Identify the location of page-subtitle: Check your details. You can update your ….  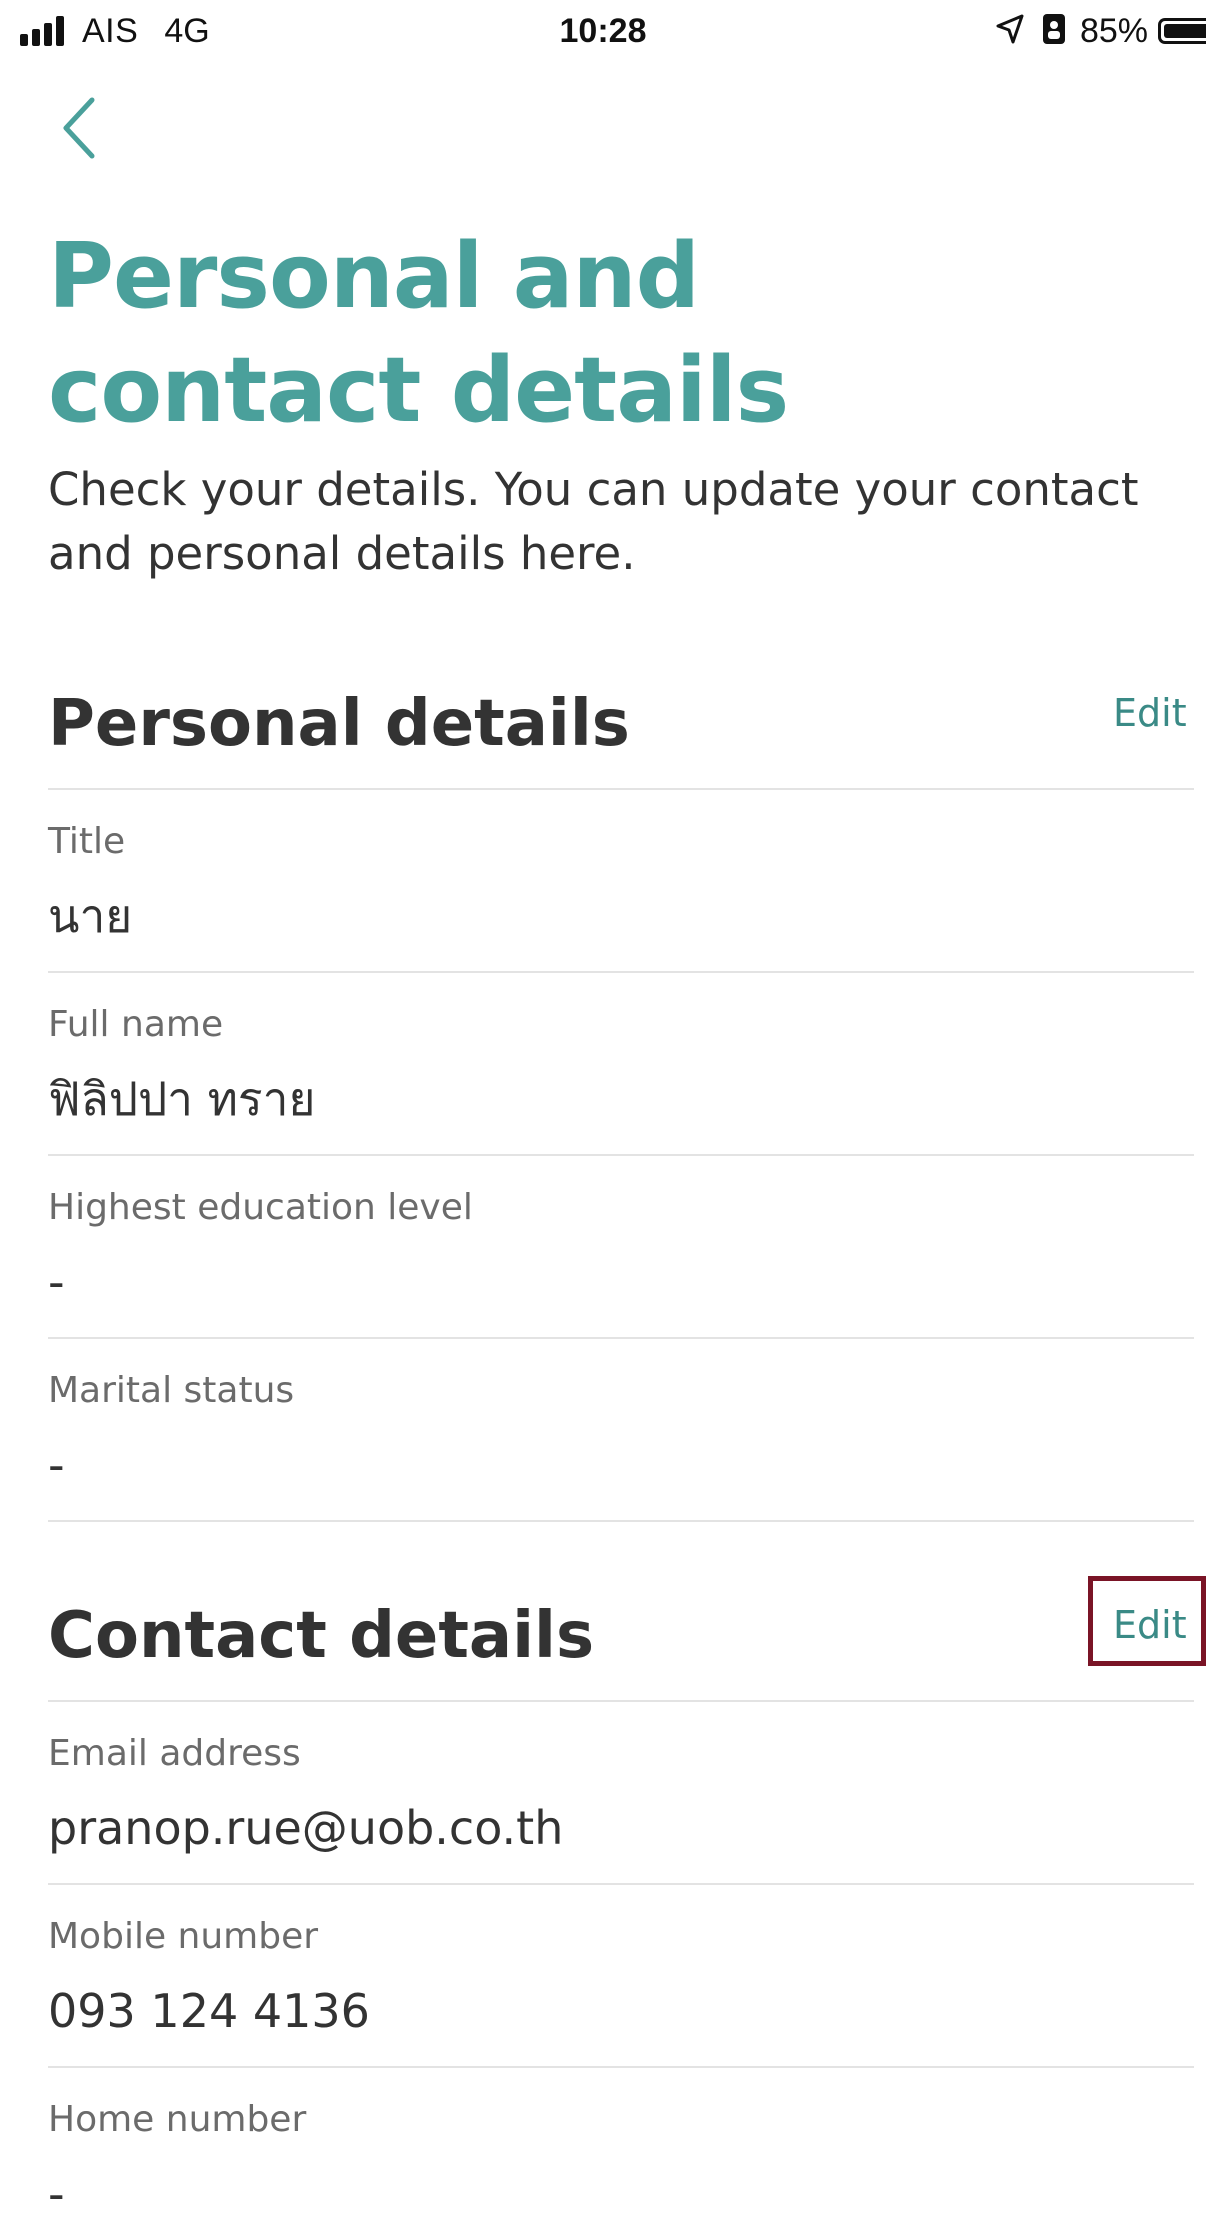
(608, 522).